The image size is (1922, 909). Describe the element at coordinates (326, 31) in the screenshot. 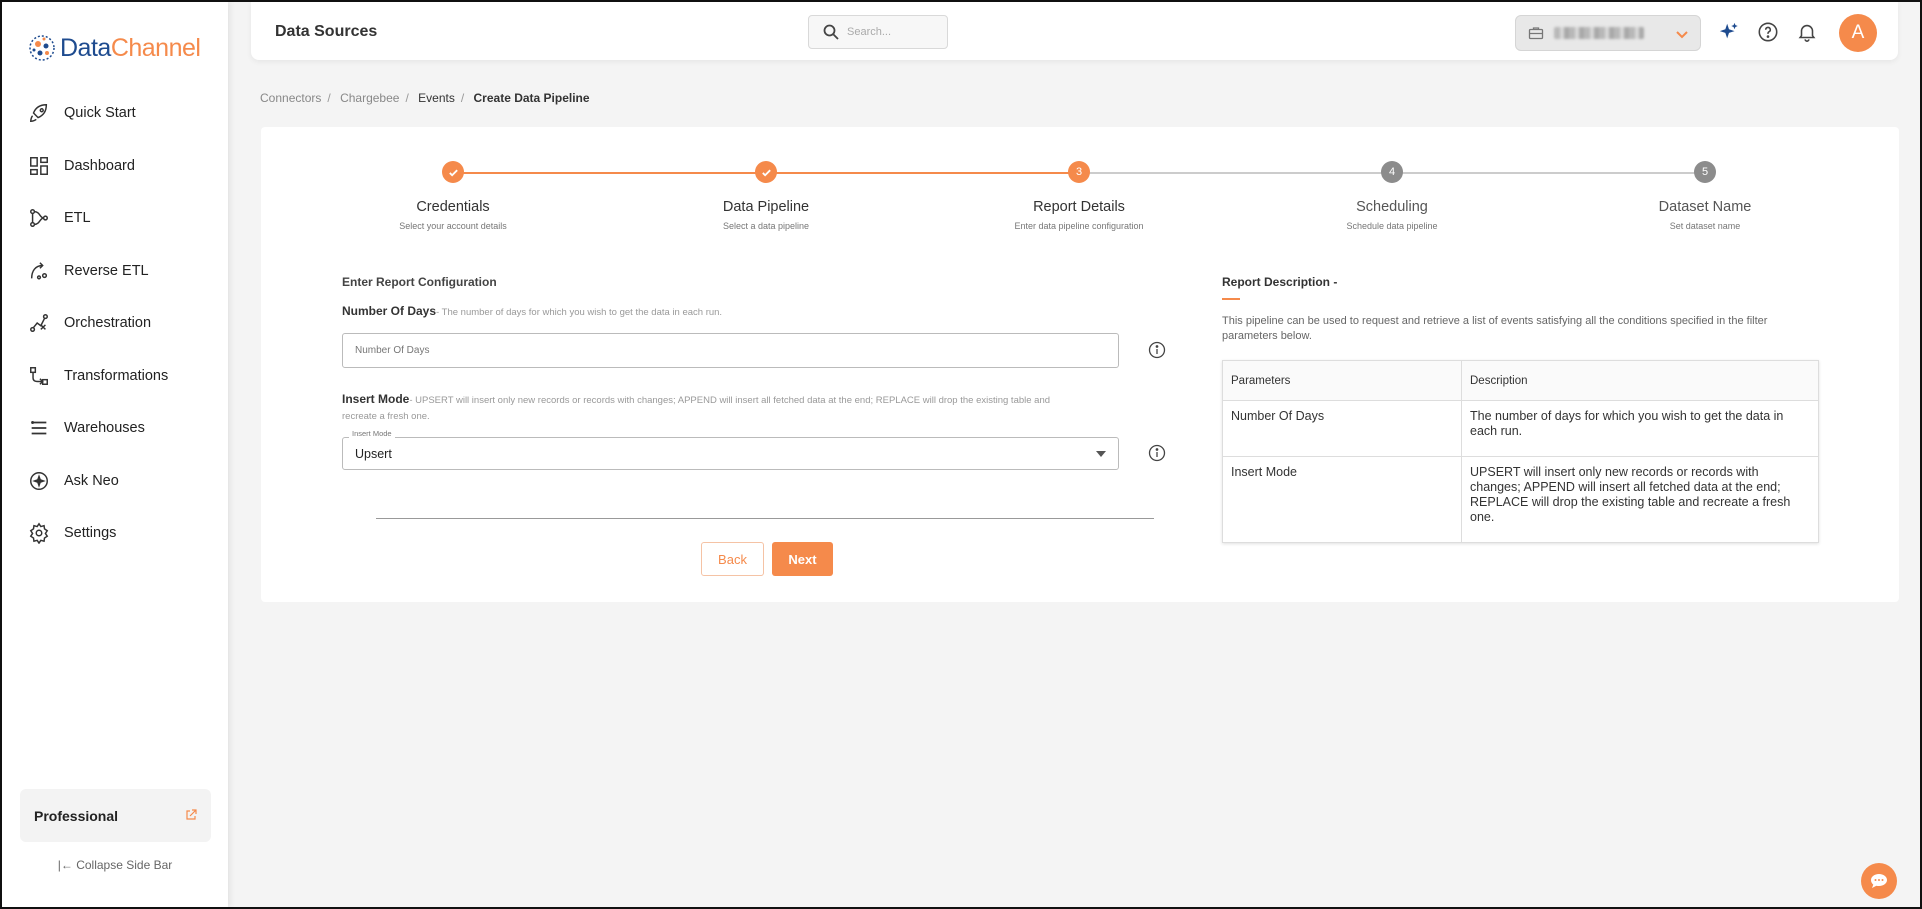

I see `page-title: Data Sources` at that location.